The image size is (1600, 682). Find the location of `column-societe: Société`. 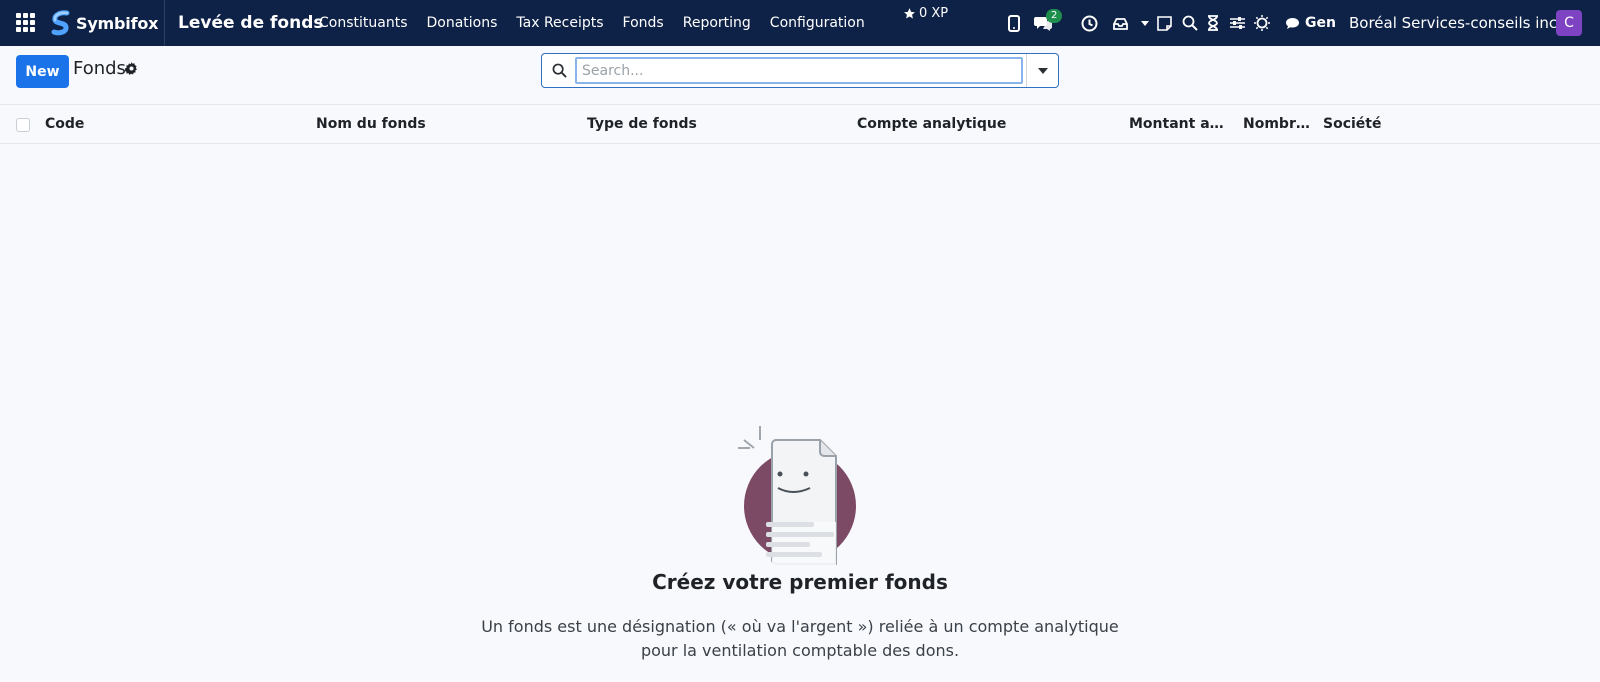

column-societe: Société is located at coordinates (1383, 124).